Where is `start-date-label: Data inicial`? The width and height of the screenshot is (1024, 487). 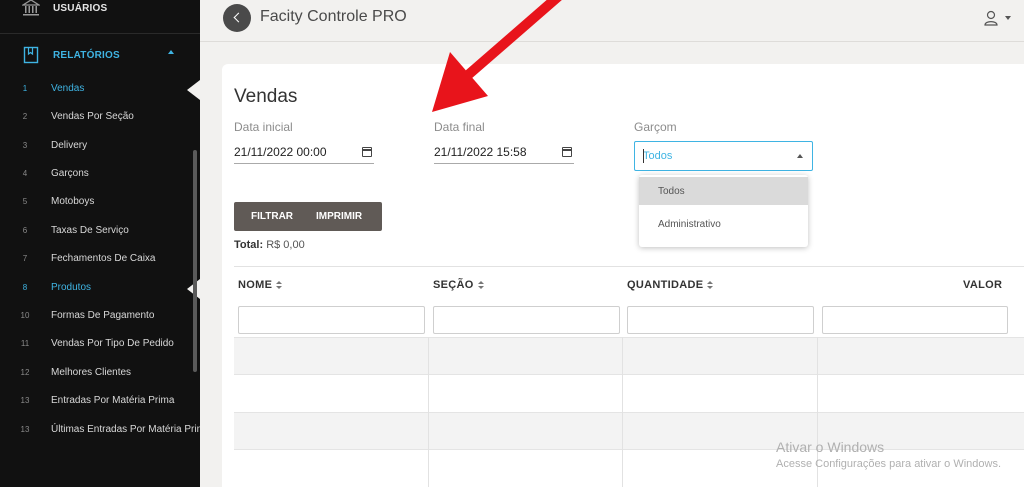
start-date-label: Data inicial is located at coordinates (263, 127).